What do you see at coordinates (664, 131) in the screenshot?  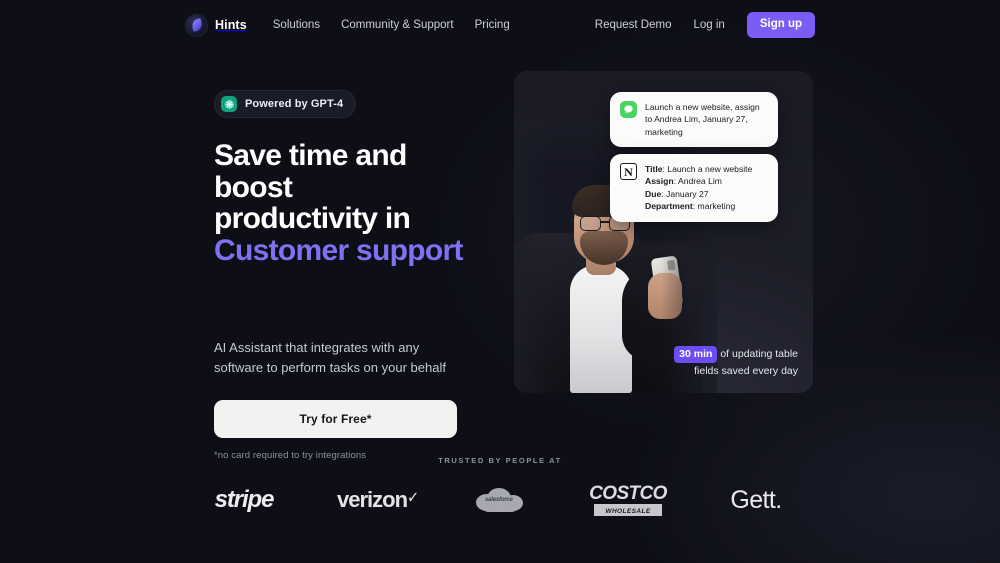 I see `imessage-line-3: marketing` at bounding box center [664, 131].